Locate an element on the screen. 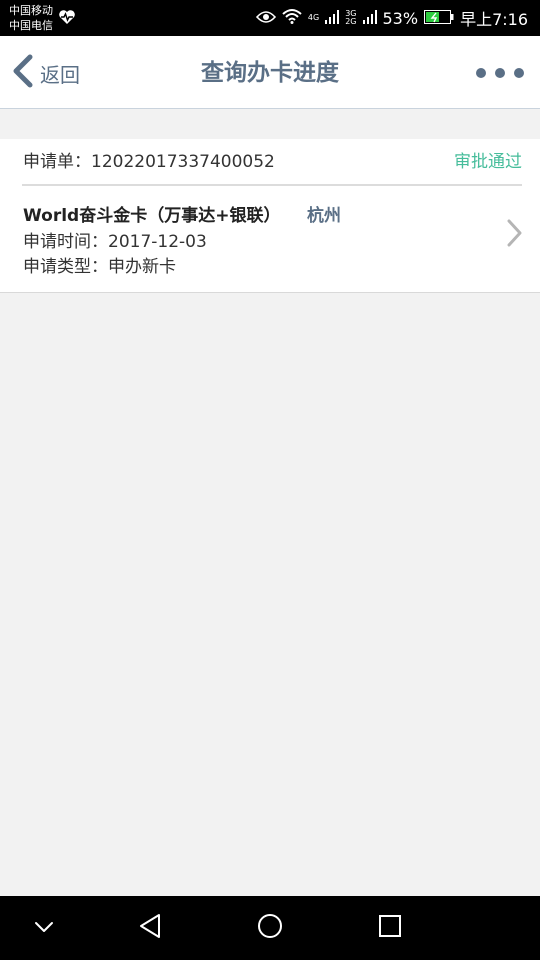 The image size is (540, 960). collapse-button is located at coordinates (44, 928).